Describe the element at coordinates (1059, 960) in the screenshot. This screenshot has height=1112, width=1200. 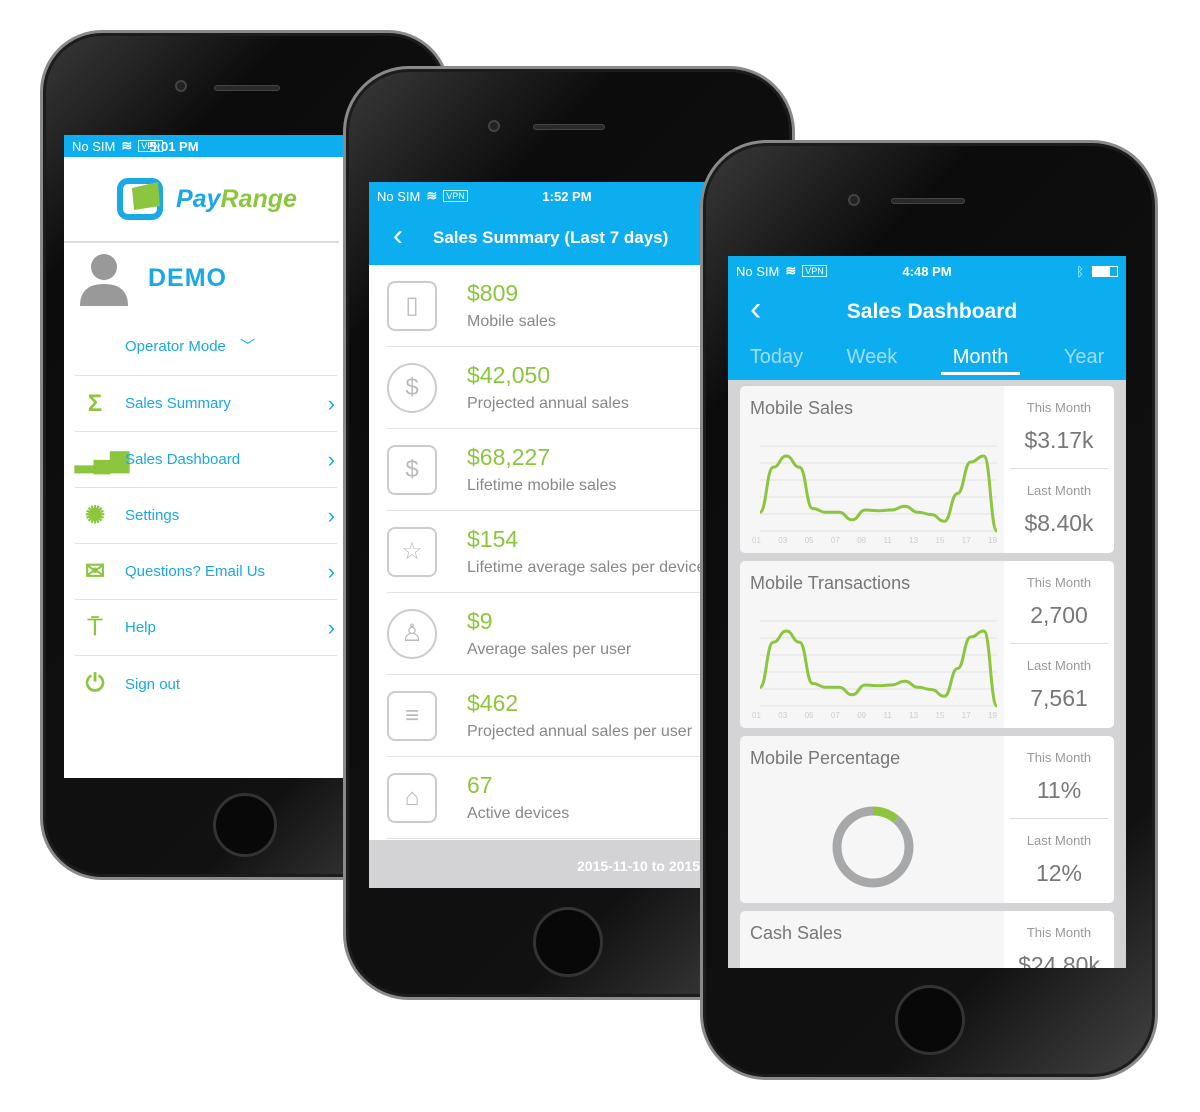
I see `this-month-value: $24.80k` at that location.